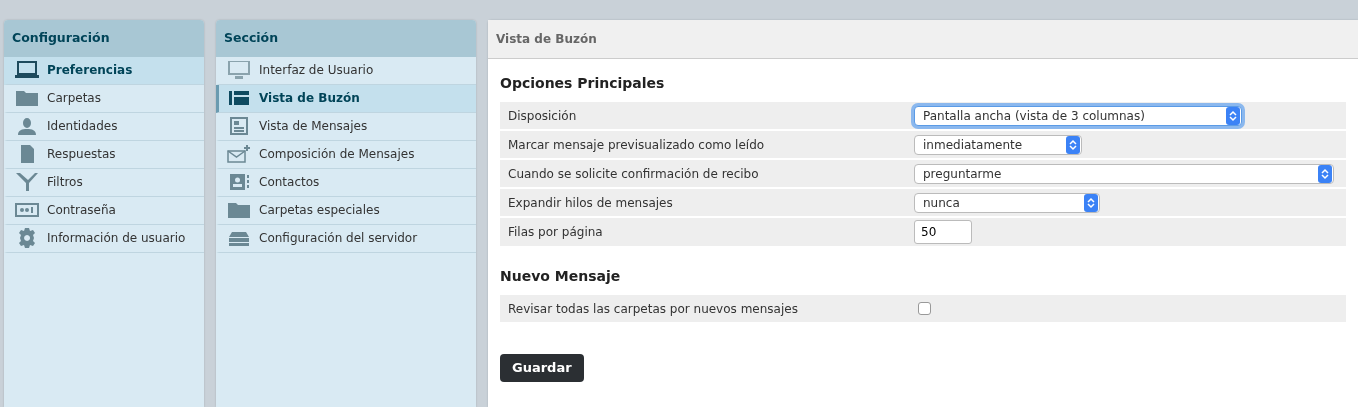 The height and width of the screenshot is (407, 1358). Describe the element at coordinates (556, 232) in the screenshot. I see `setting-label: Filas por página` at that location.